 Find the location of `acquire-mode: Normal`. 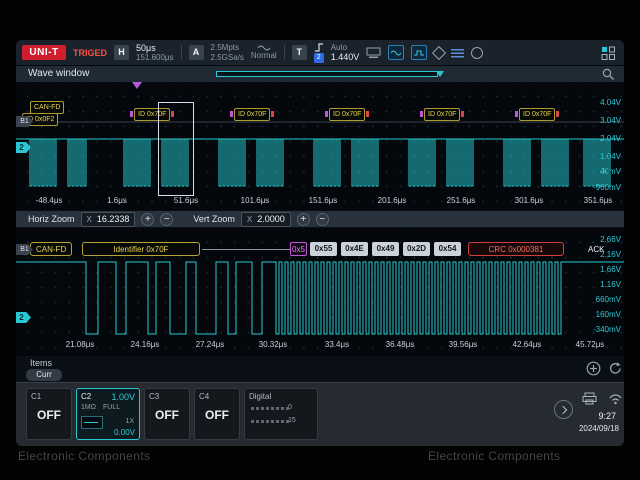

acquire-mode: Normal is located at coordinates (264, 52).